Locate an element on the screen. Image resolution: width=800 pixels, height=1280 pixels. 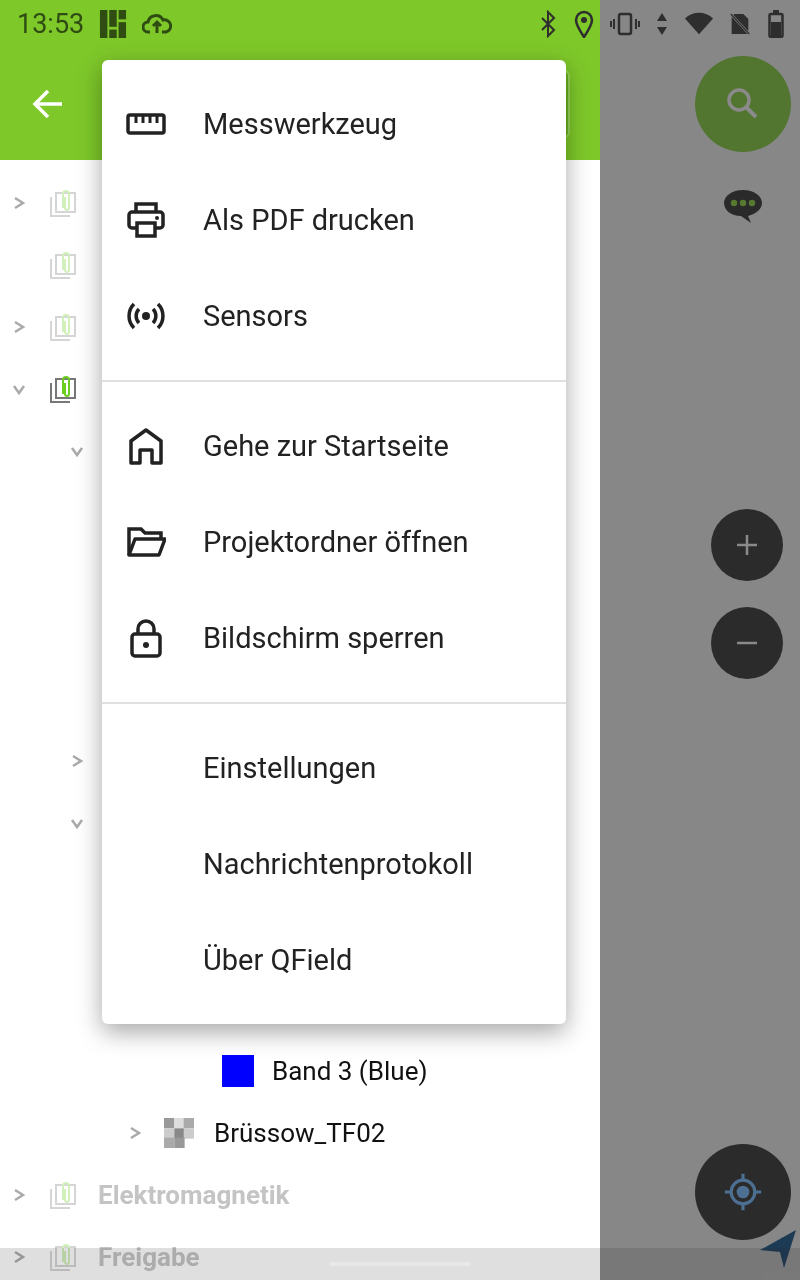
menu-item: Gehe zur Startseite is located at coordinates (334, 446).